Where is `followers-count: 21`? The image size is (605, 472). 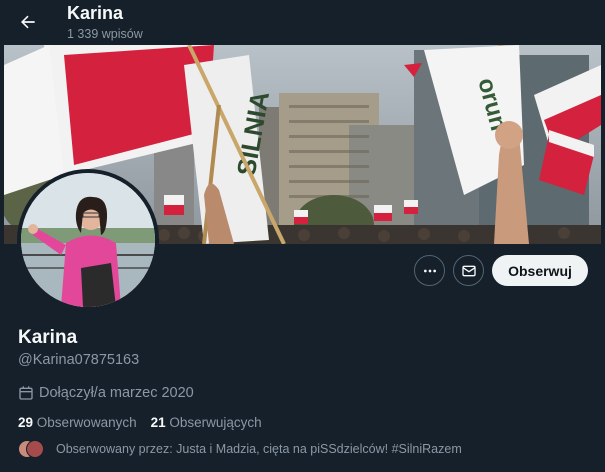
followers-count: 21 is located at coordinates (158, 422).